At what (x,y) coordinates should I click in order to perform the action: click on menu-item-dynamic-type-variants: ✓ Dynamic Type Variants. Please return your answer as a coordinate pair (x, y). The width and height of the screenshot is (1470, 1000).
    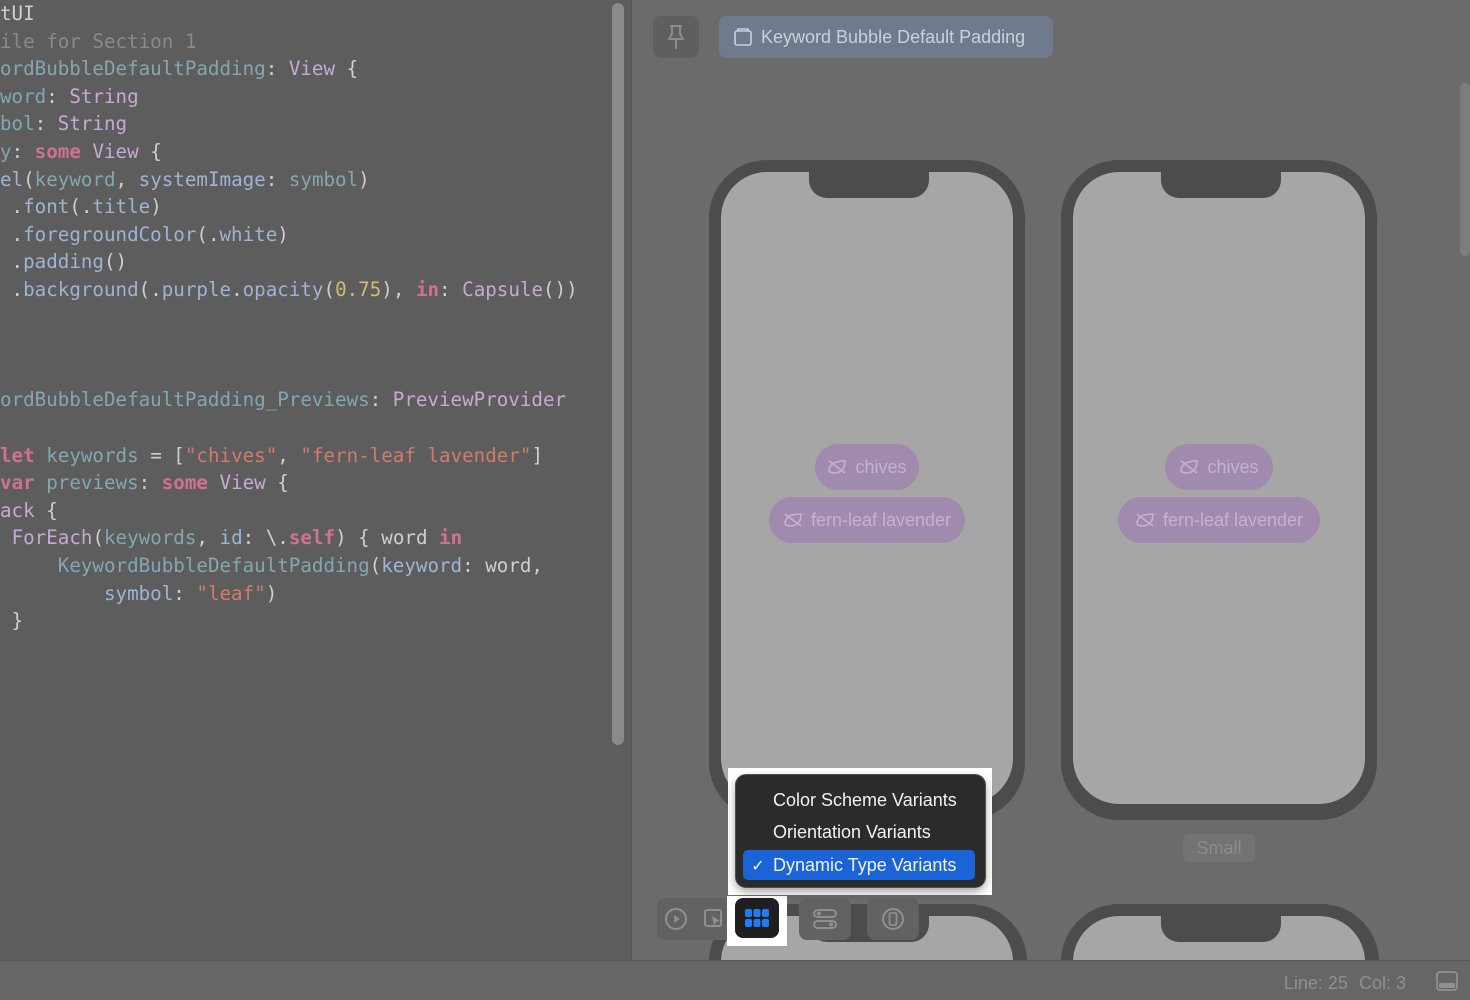
    Looking at the image, I should click on (859, 865).